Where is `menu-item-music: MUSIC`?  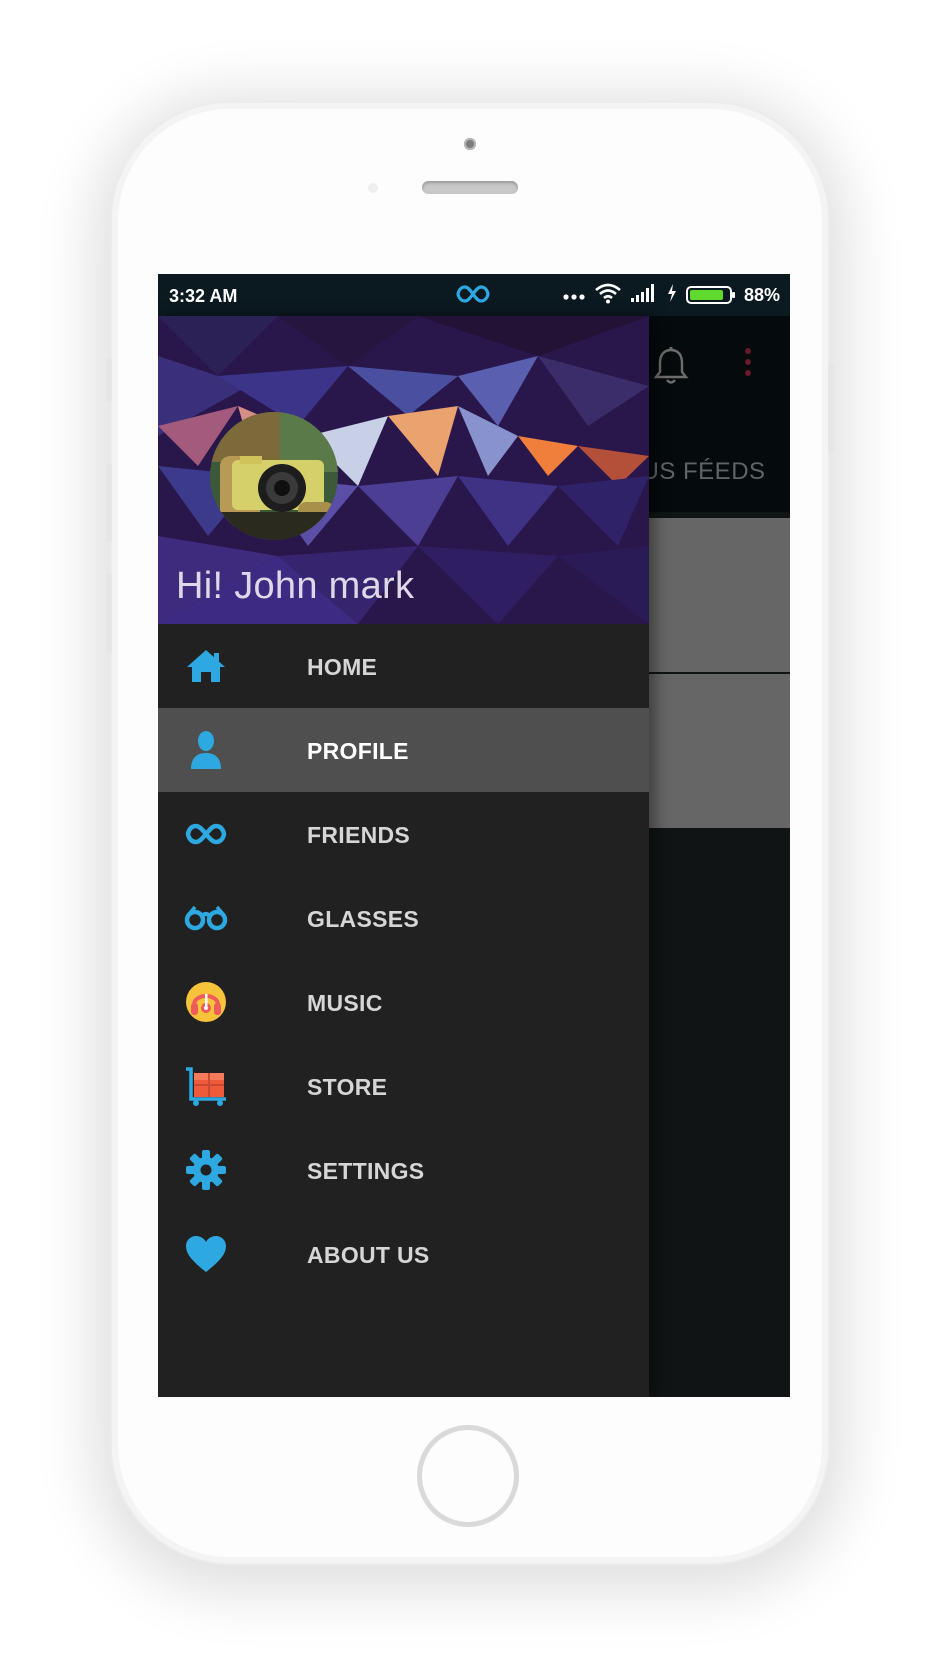 menu-item-music: MUSIC is located at coordinates (403, 1002).